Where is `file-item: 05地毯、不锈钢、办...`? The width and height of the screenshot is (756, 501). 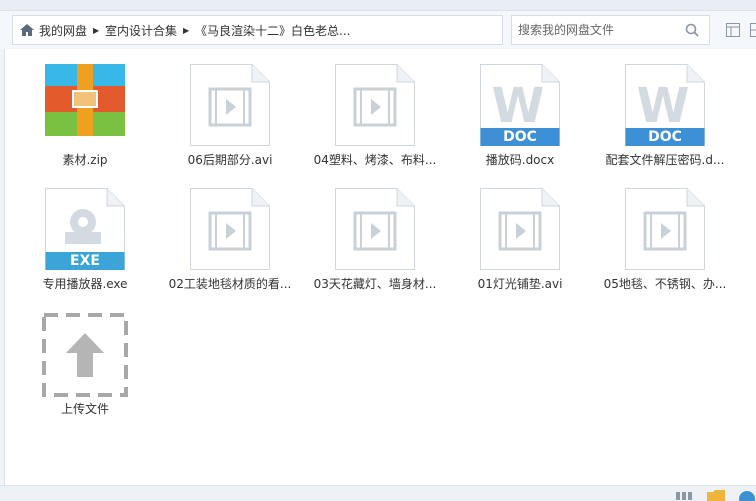 file-item: 05地毯、不锈钢、办... is located at coordinates (665, 240).